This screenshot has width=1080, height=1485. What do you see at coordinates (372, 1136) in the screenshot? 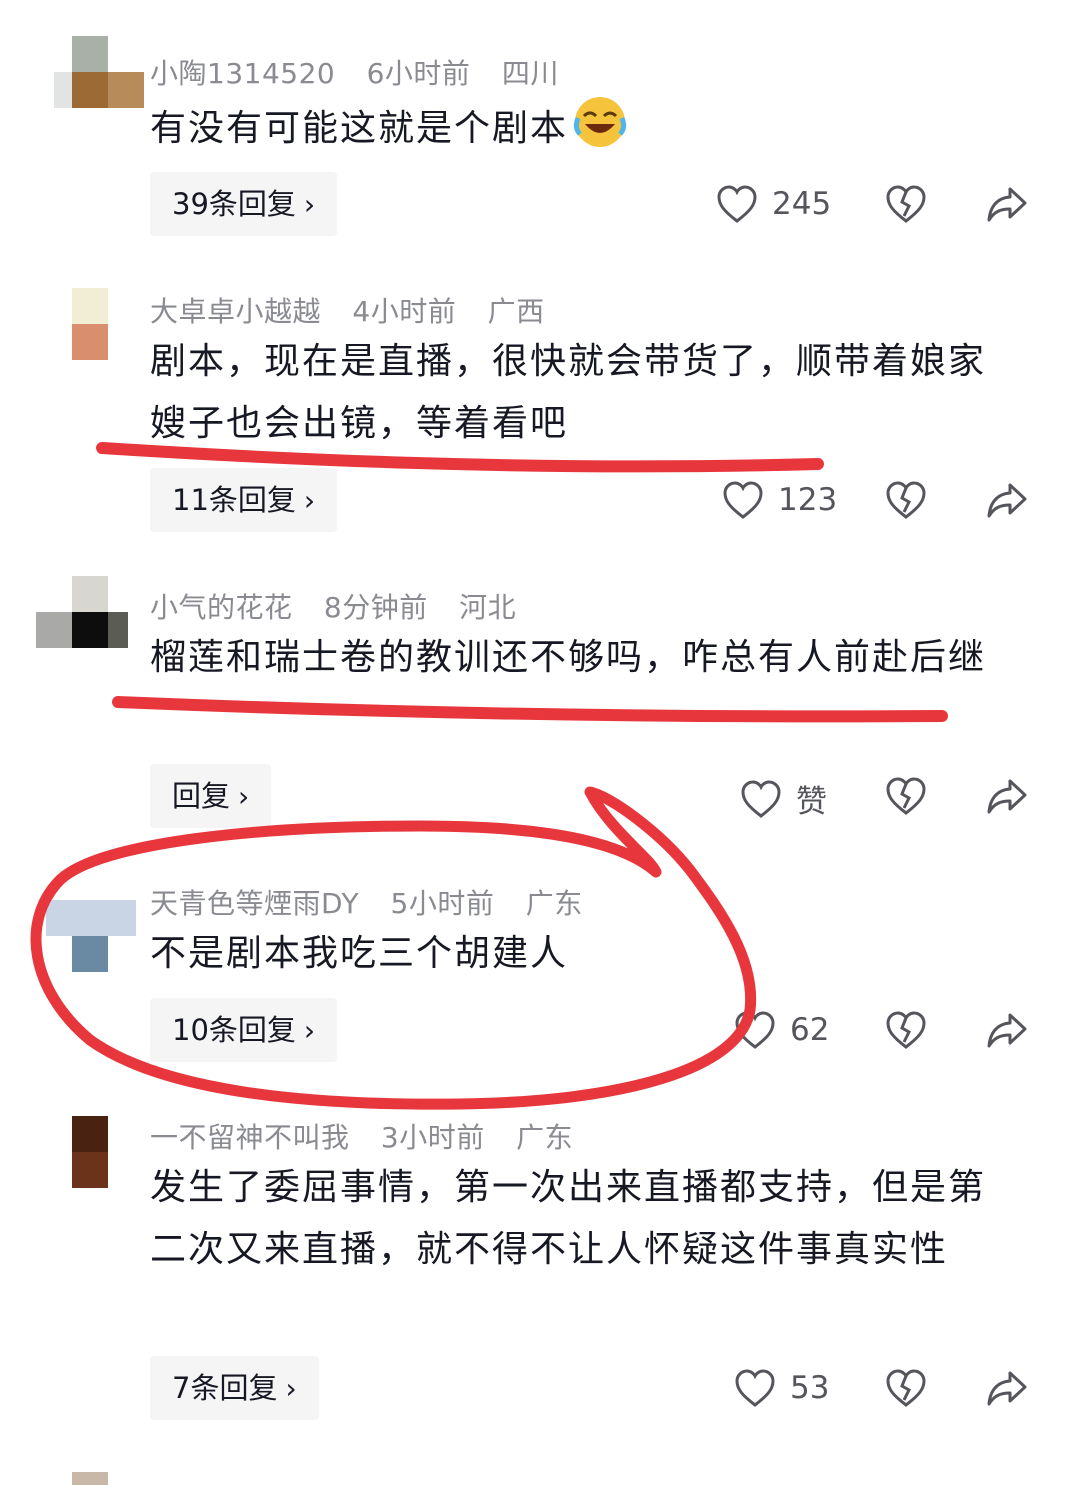
I see `comment-meta: 一不留神不叫我 3小时前 广东` at bounding box center [372, 1136].